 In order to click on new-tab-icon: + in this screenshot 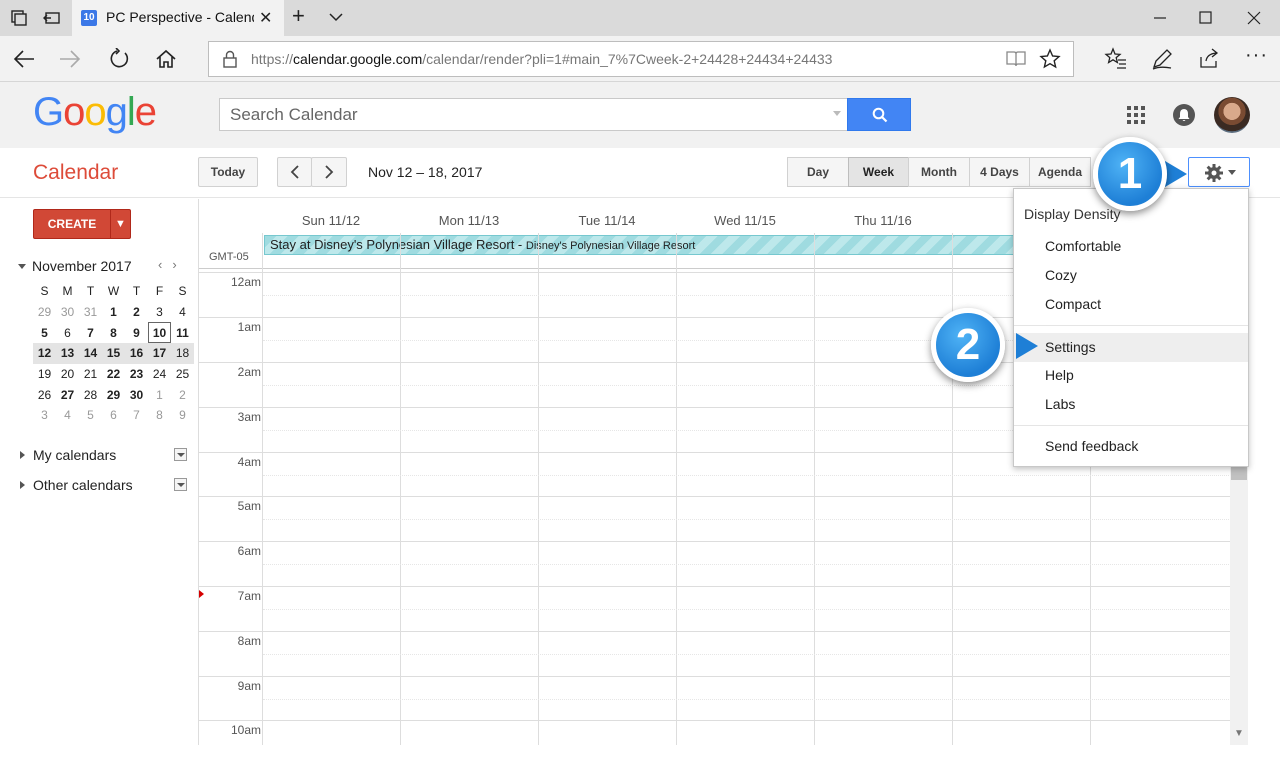, I will do `click(298, 16)`.